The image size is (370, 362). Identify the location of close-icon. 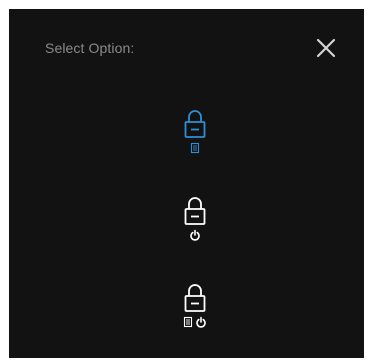
(326, 48).